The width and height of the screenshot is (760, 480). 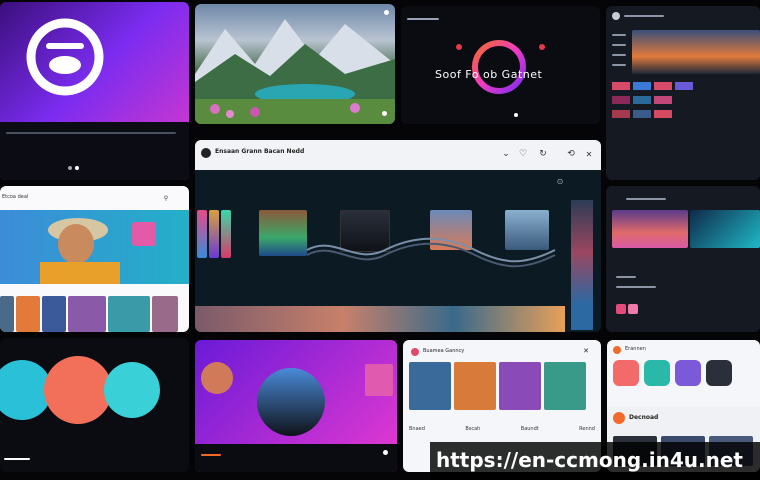 I want to click on dashboard-avatar, so click(x=616, y=16).